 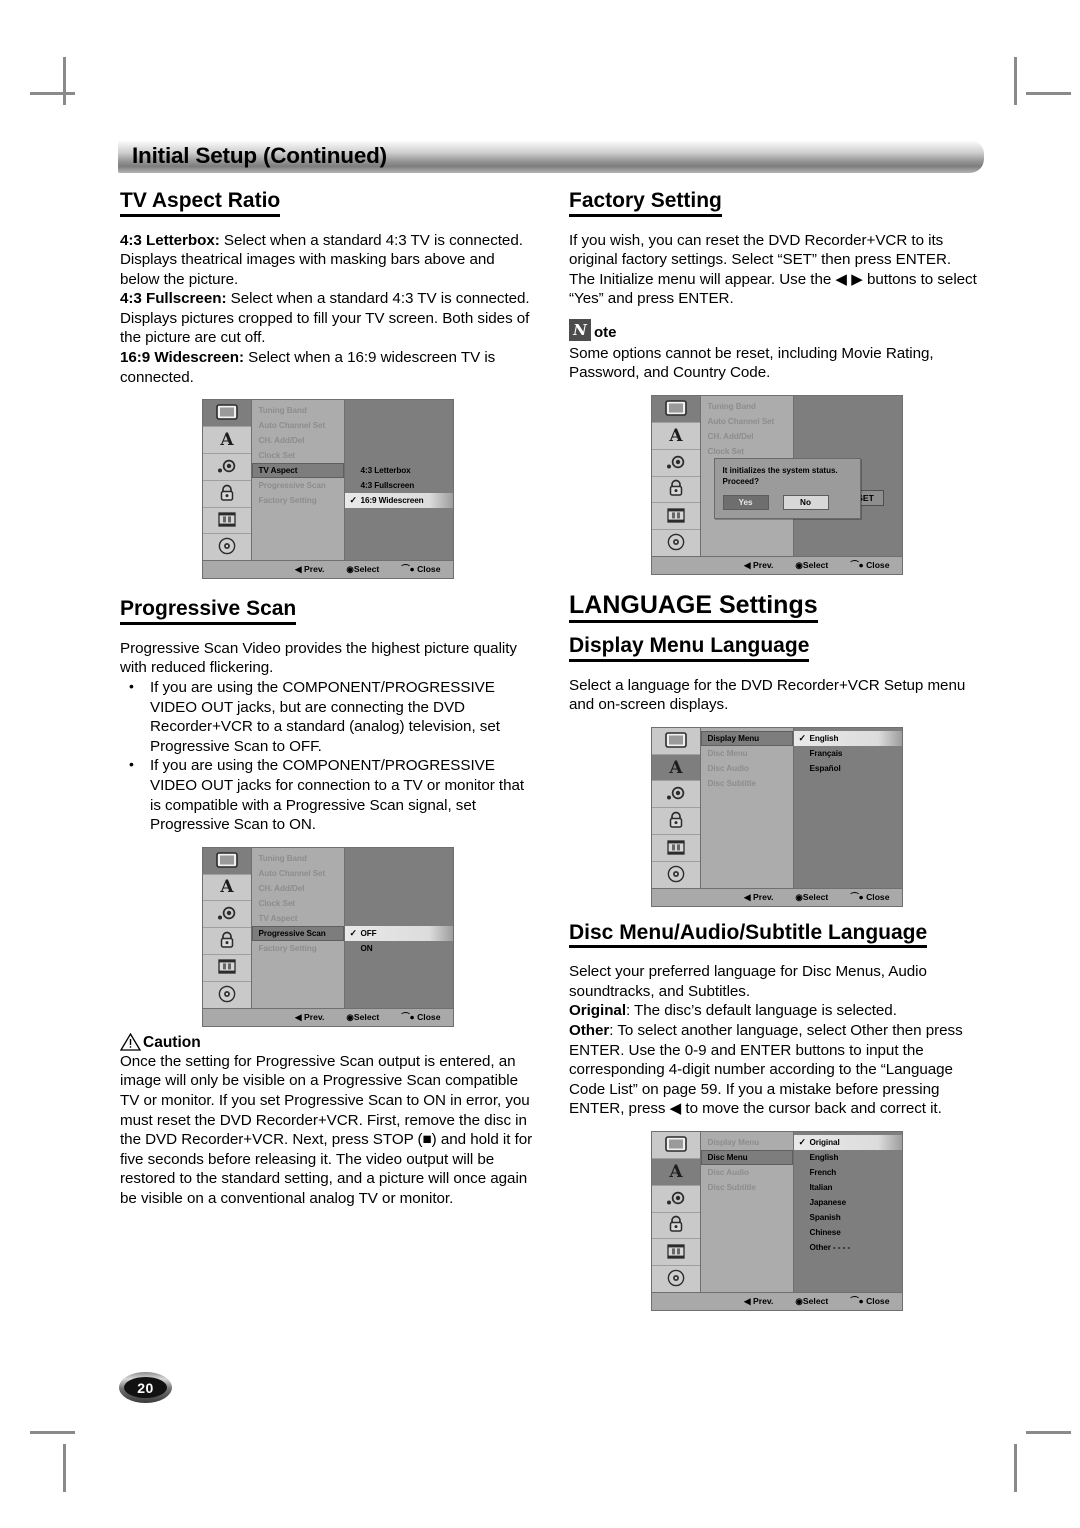 I want to click on osd-option: ✓ English, so click(x=847, y=738).